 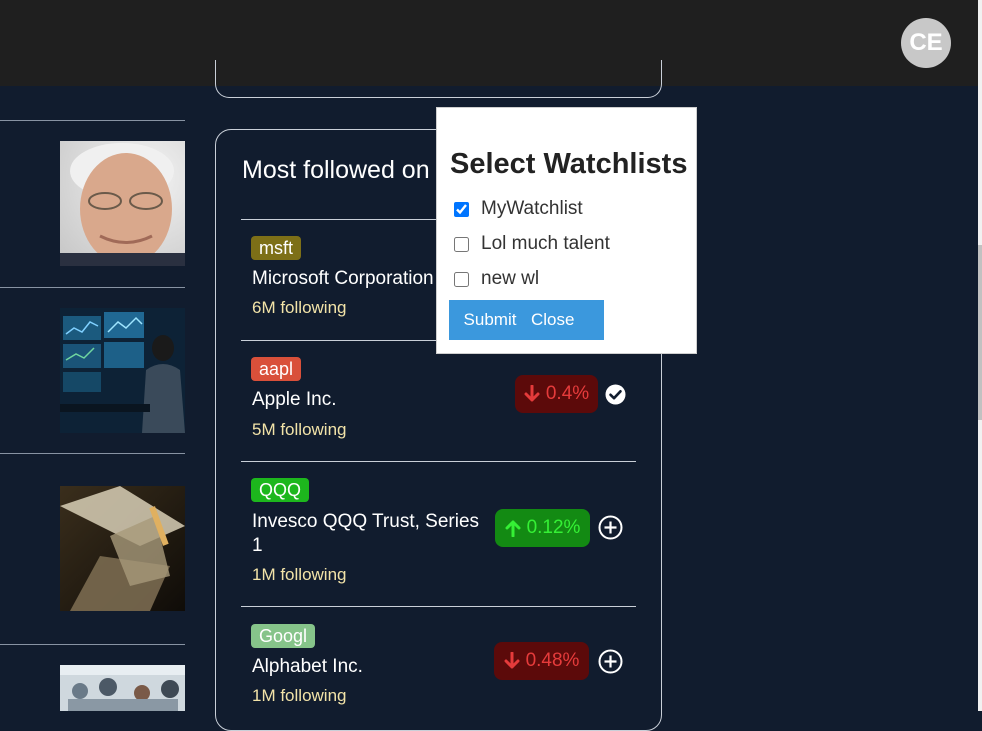 I want to click on price-change-value: 0.48%, so click(x=552, y=660).